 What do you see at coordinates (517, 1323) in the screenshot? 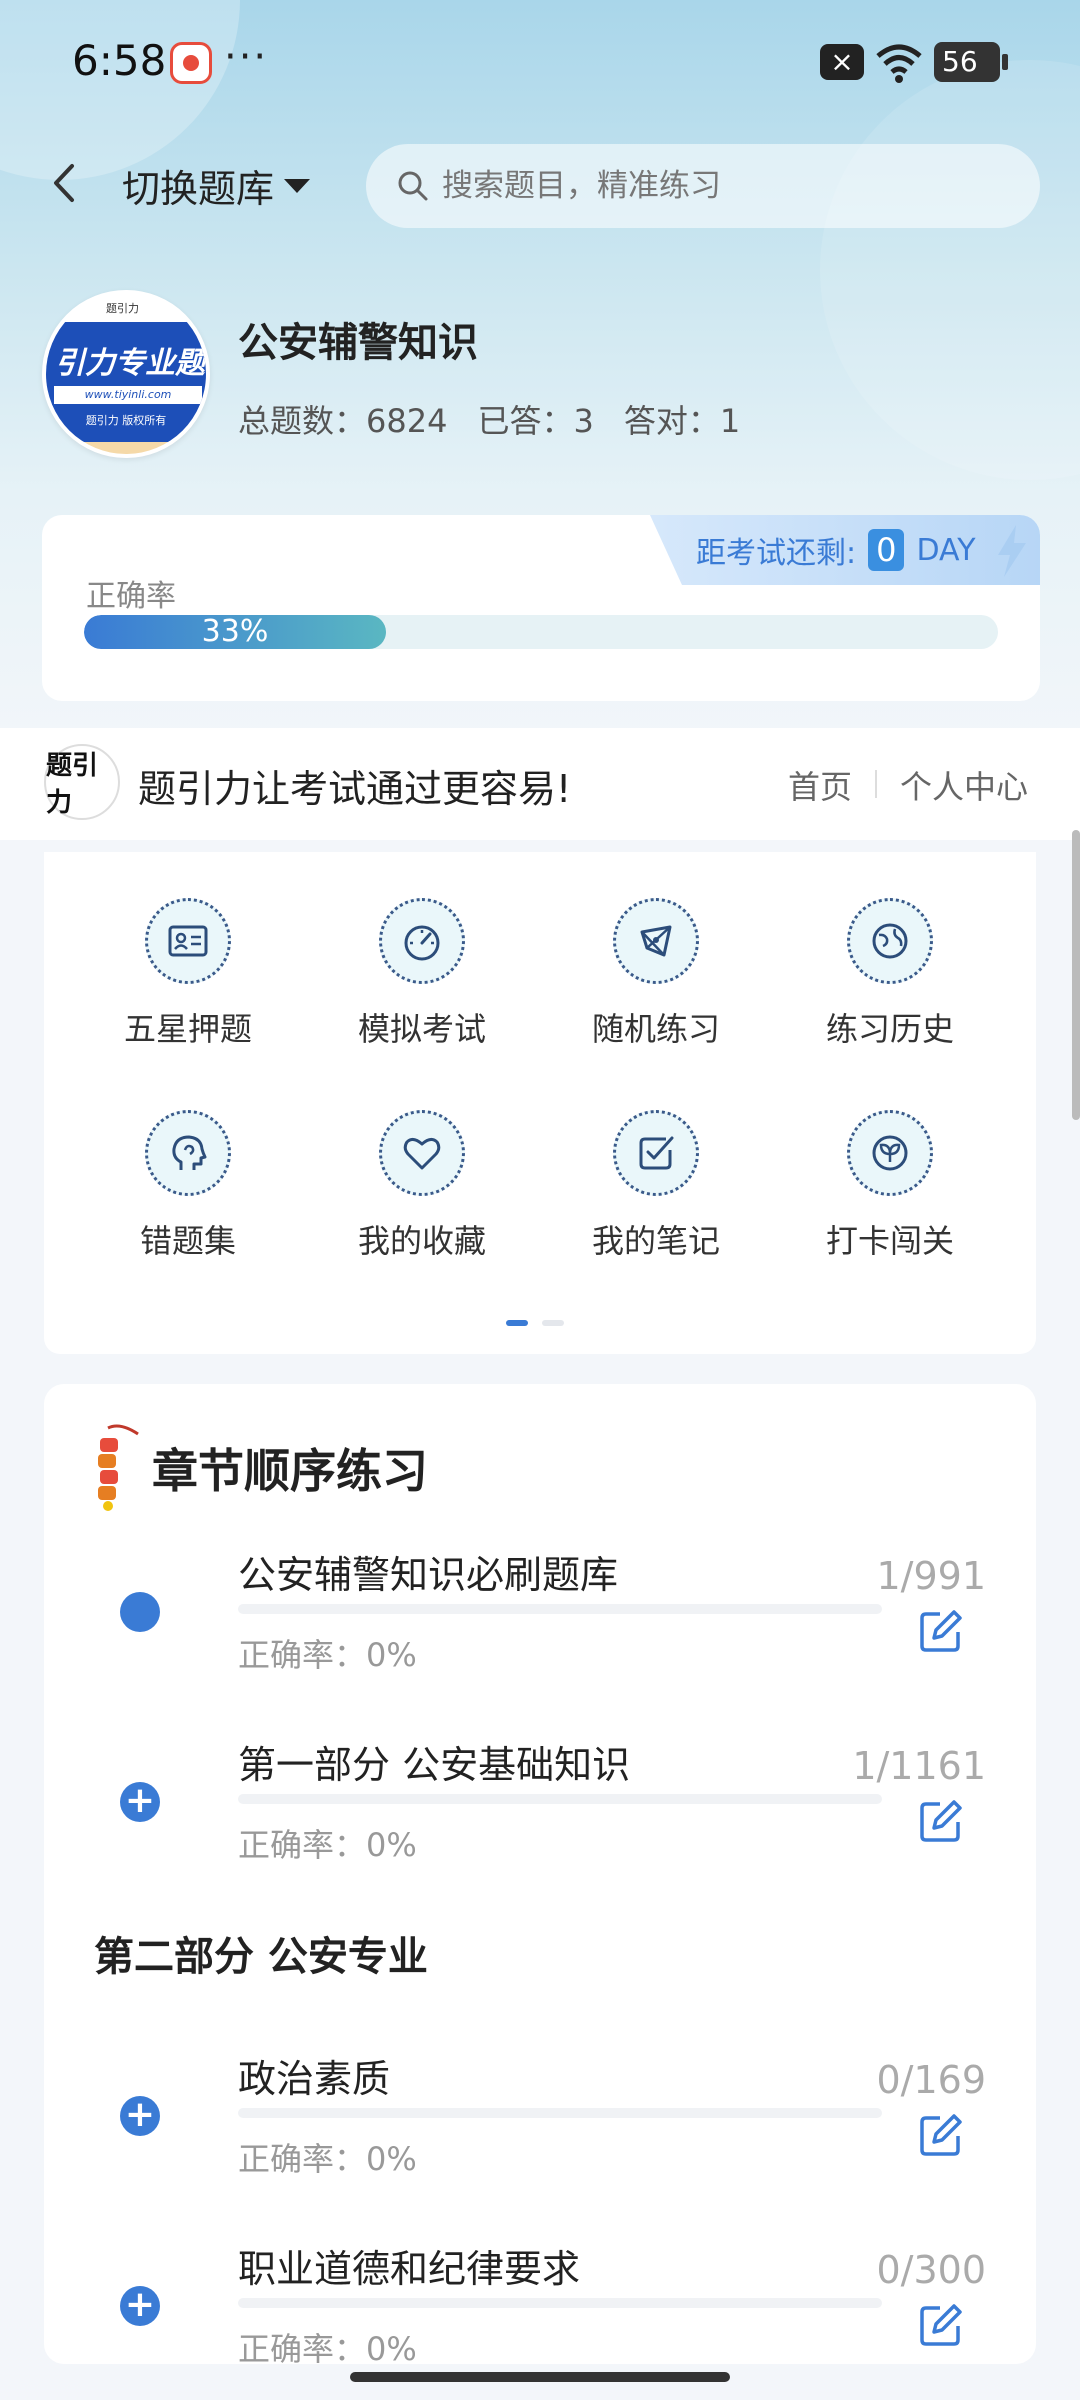
I see `page-dot-active` at bounding box center [517, 1323].